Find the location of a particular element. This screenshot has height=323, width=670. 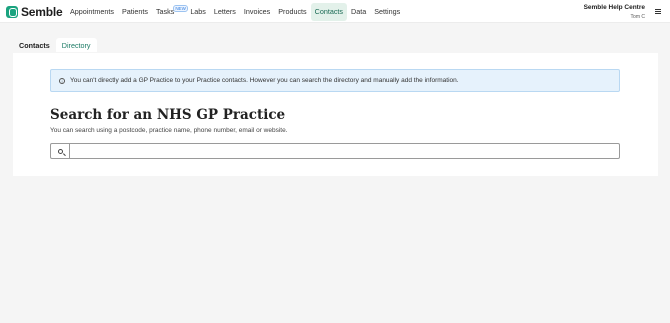

nav-label: Labs is located at coordinates (198, 11).